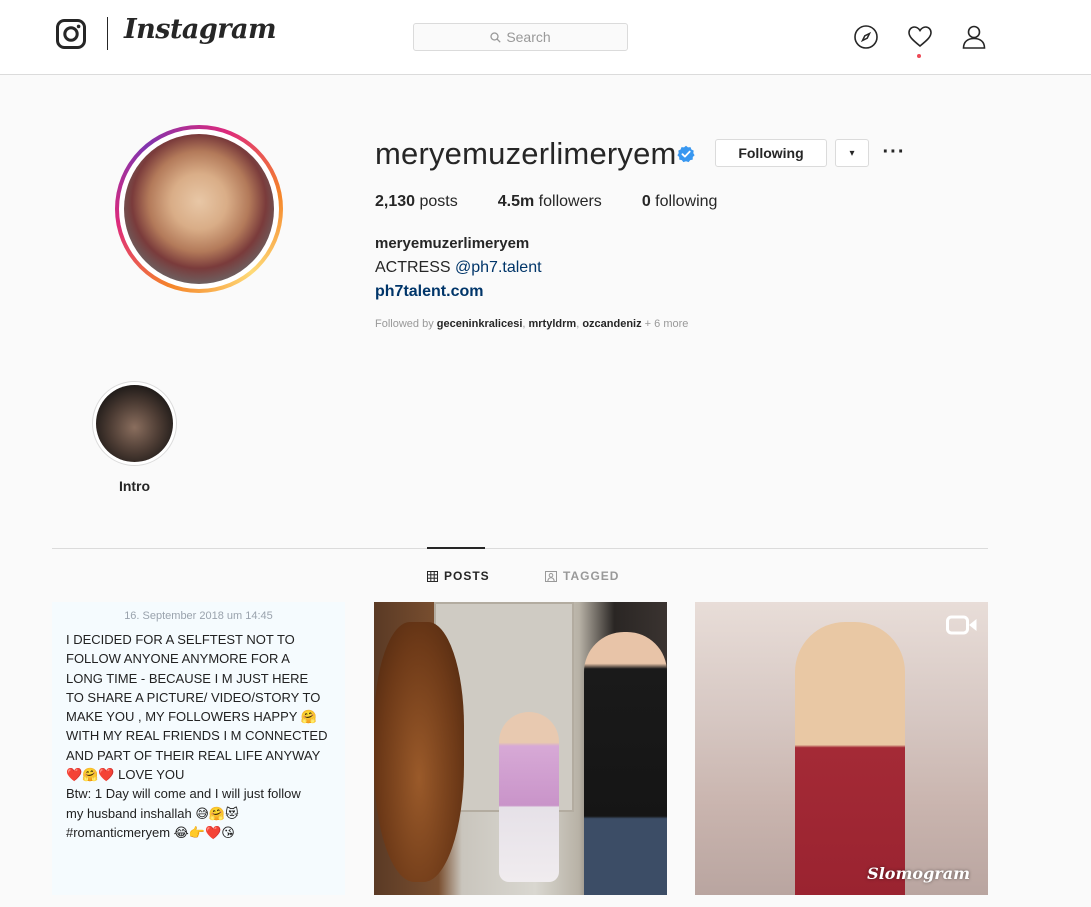 This screenshot has height=907, width=1091. I want to click on video-camera-icon, so click(961, 625).